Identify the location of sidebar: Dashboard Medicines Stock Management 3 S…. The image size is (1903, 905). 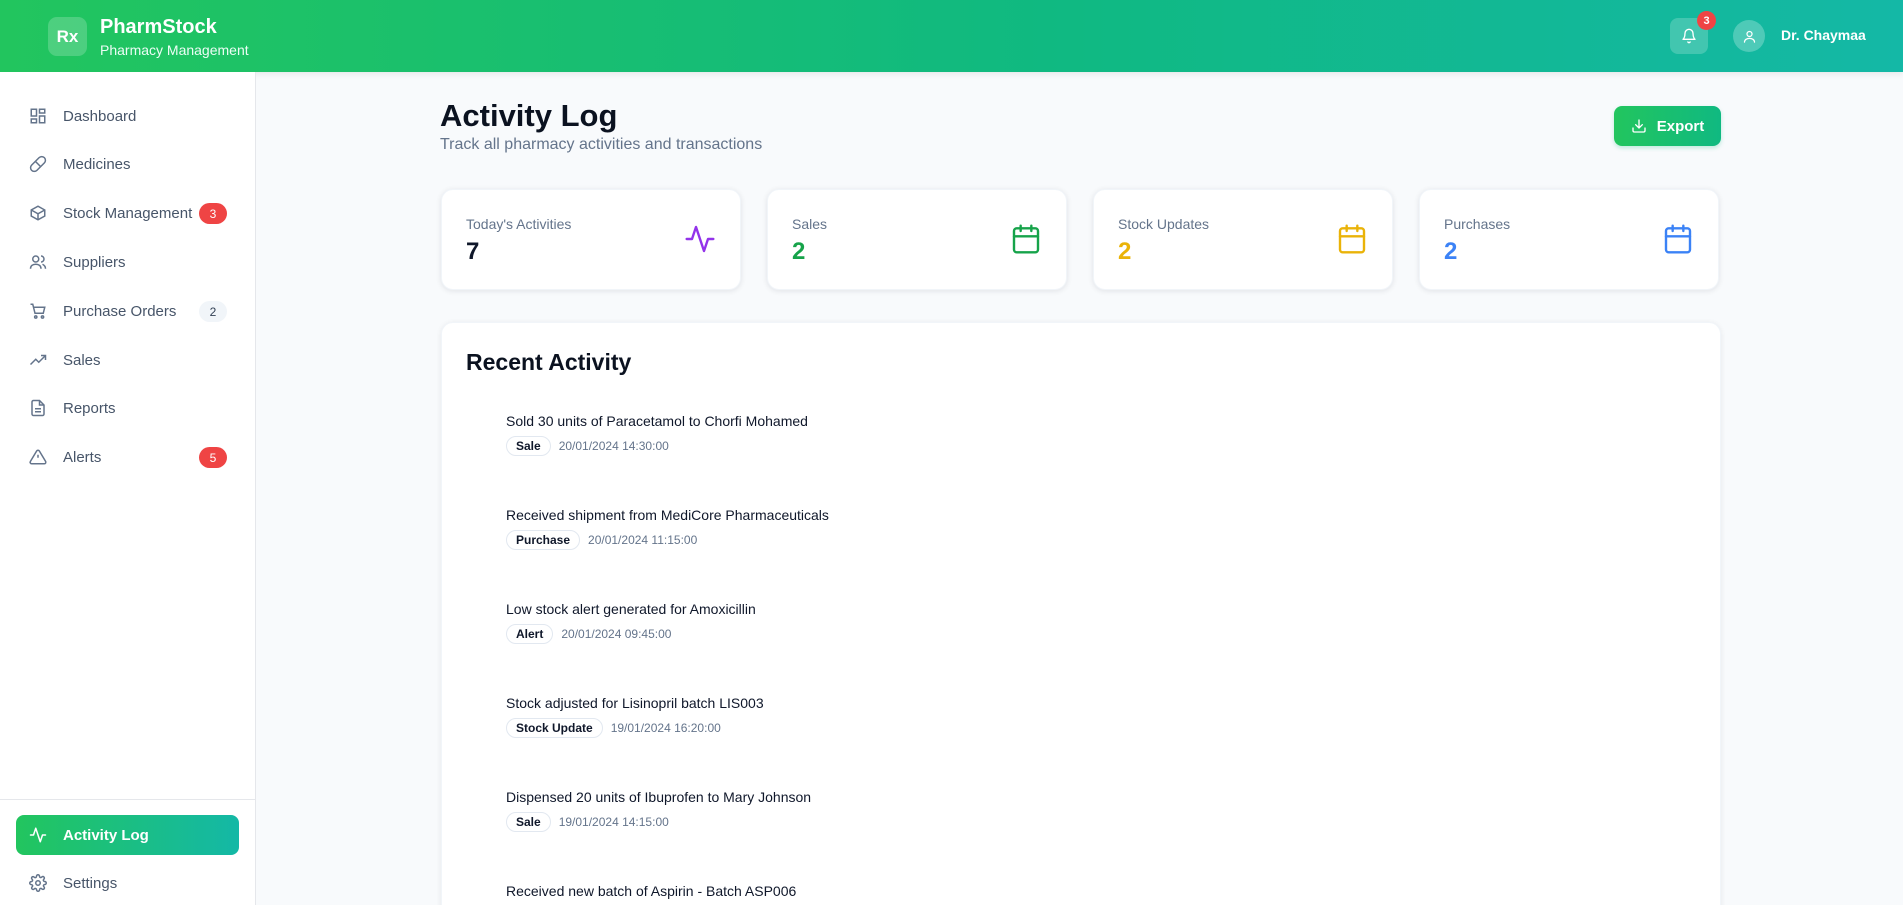
(128, 488).